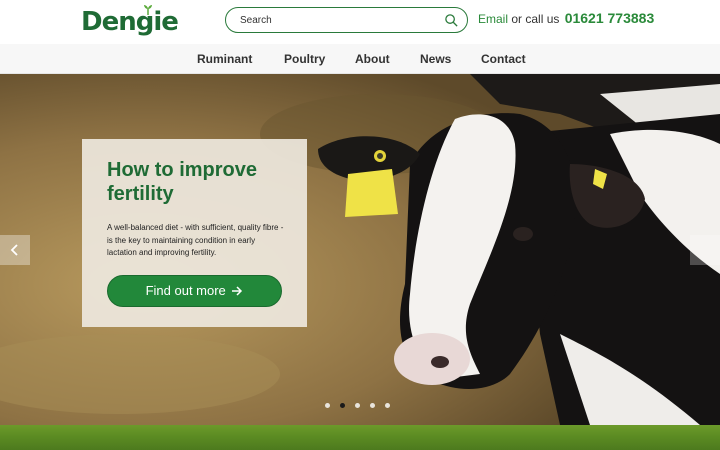  I want to click on carousel-next-button, so click(705, 250).